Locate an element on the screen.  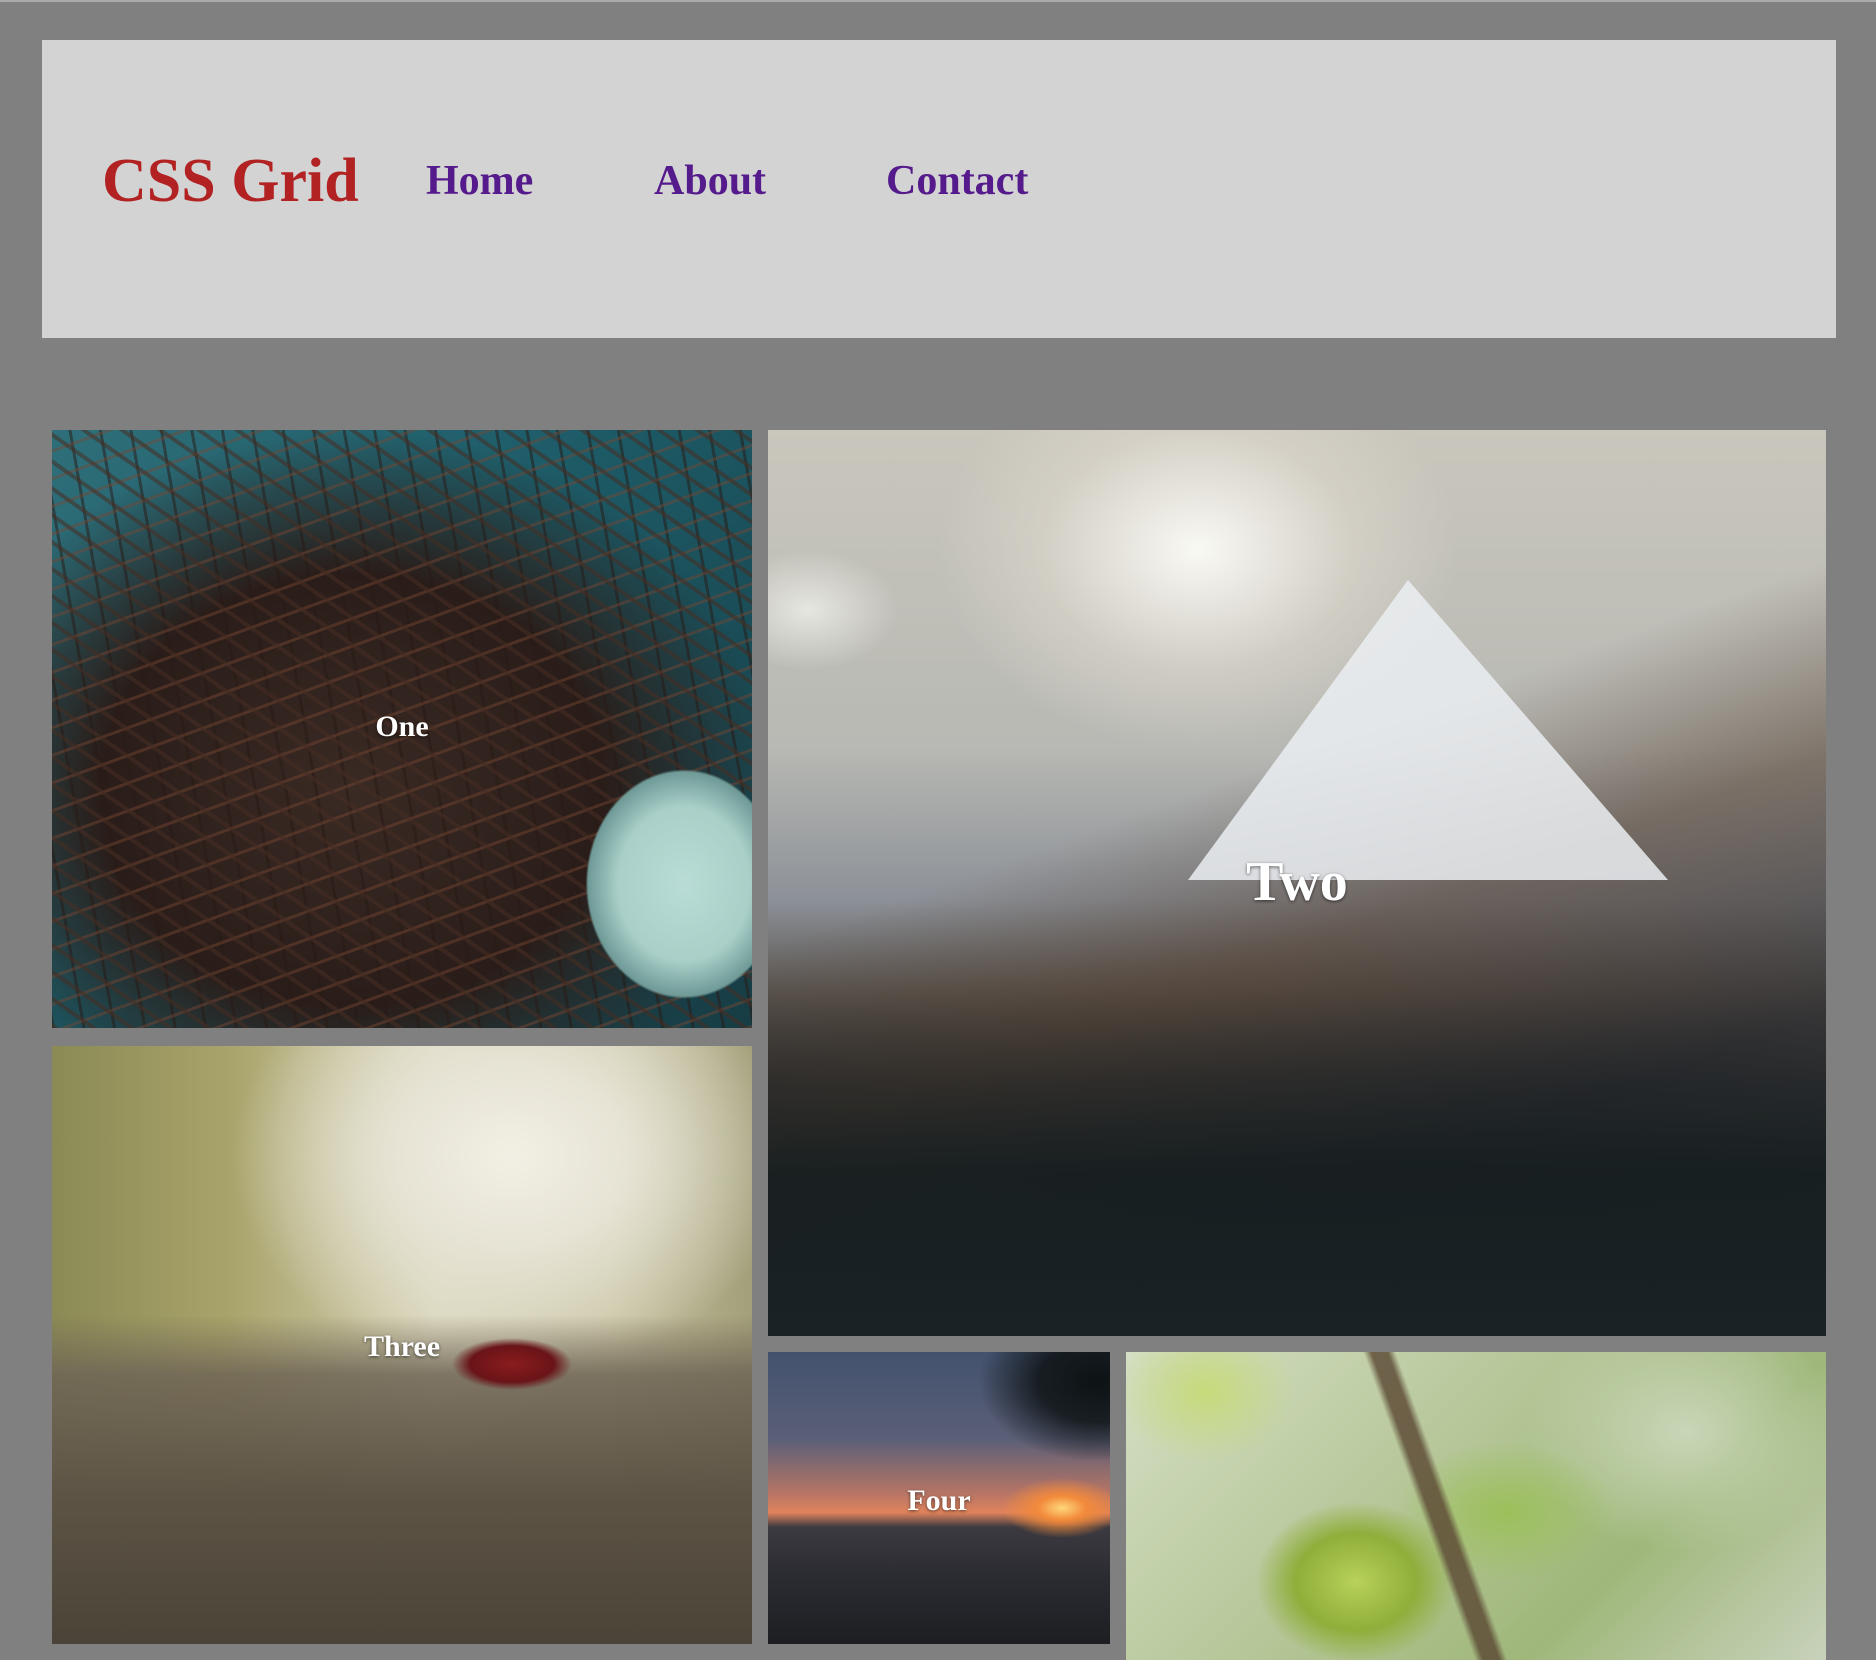
tile-caption: One is located at coordinates (402, 726).